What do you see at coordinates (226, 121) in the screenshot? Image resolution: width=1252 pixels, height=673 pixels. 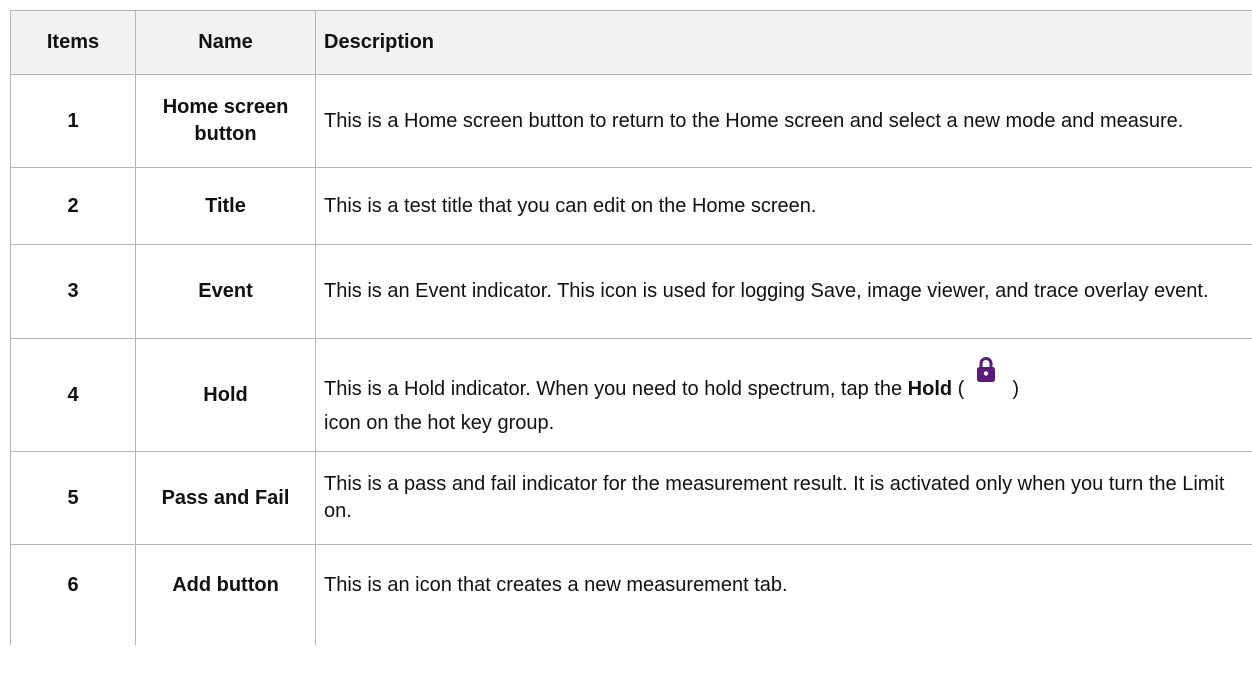 I see `item-name: Home screen button` at bounding box center [226, 121].